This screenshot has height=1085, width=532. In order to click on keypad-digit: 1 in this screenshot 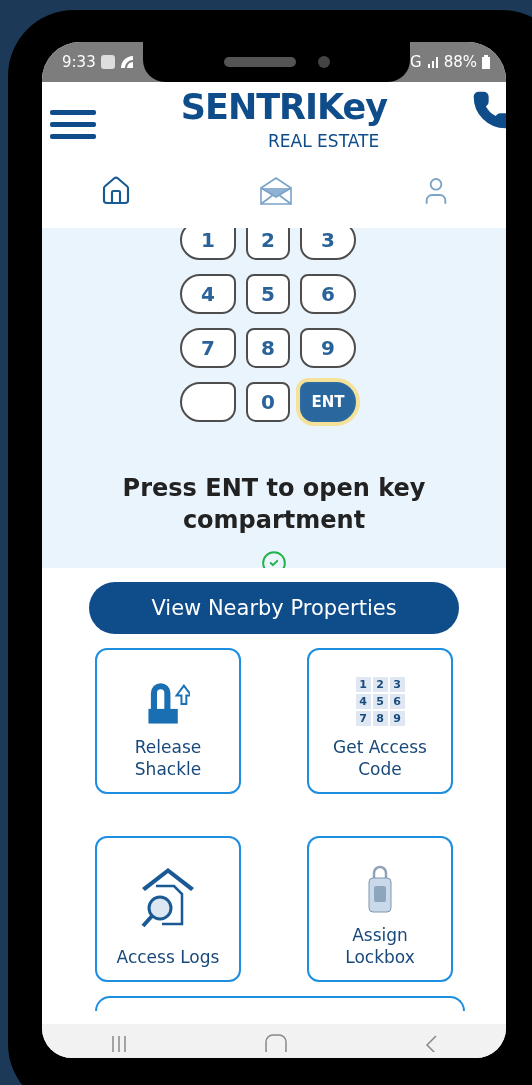, I will do `click(363, 684)`.